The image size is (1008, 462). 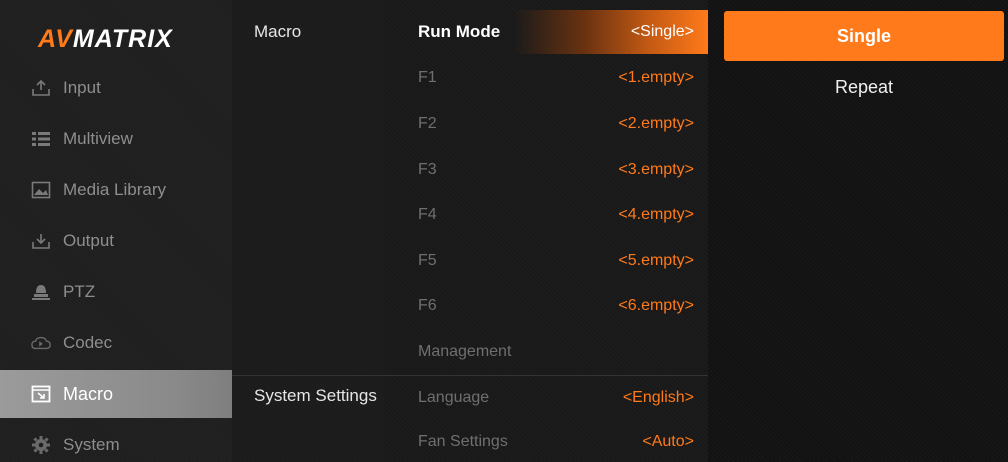 What do you see at coordinates (123, 394) in the screenshot?
I see `sidebar-item-macro: Macro` at bounding box center [123, 394].